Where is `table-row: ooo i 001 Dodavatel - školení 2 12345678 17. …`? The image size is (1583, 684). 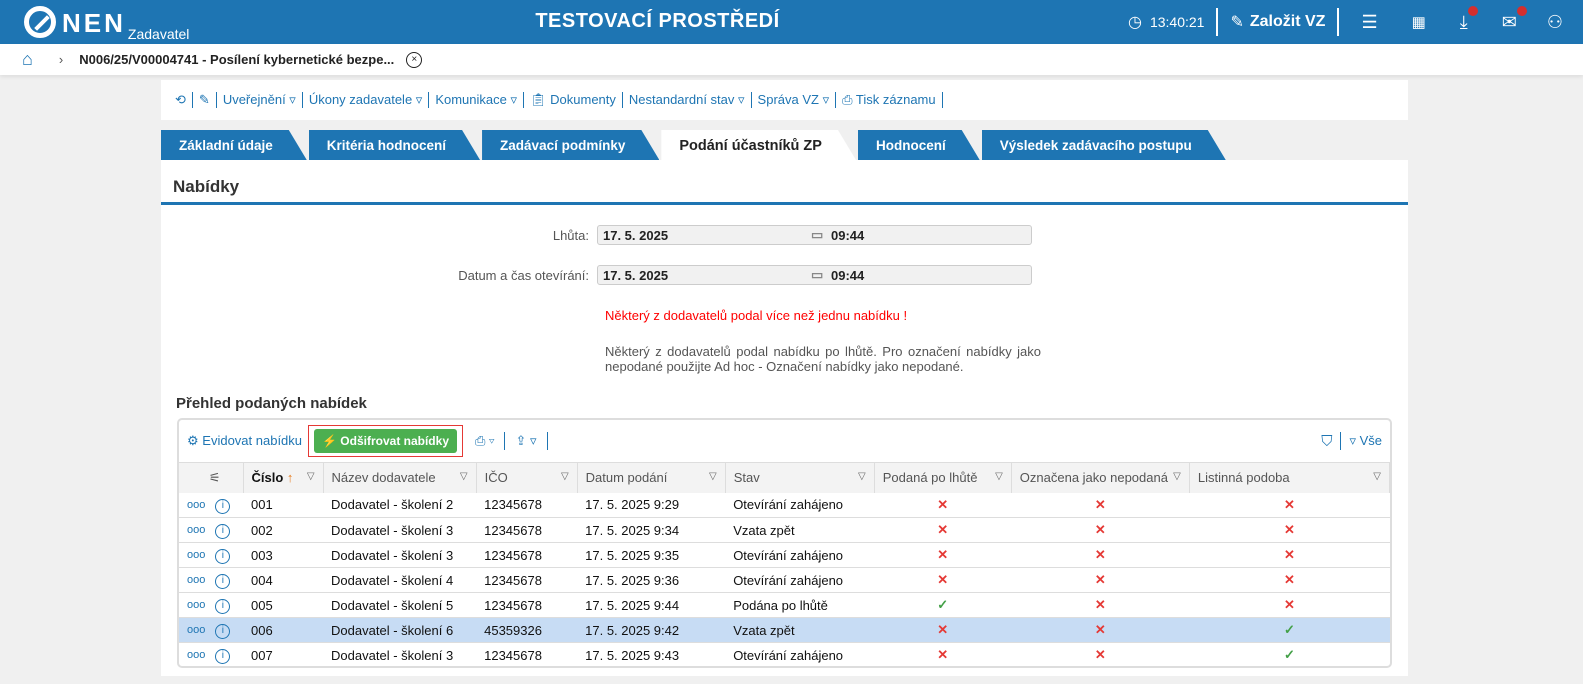
table-row: ooo i 001 Dodavatel - školení 2 12345678 17. … is located at coordinates (784, 505).